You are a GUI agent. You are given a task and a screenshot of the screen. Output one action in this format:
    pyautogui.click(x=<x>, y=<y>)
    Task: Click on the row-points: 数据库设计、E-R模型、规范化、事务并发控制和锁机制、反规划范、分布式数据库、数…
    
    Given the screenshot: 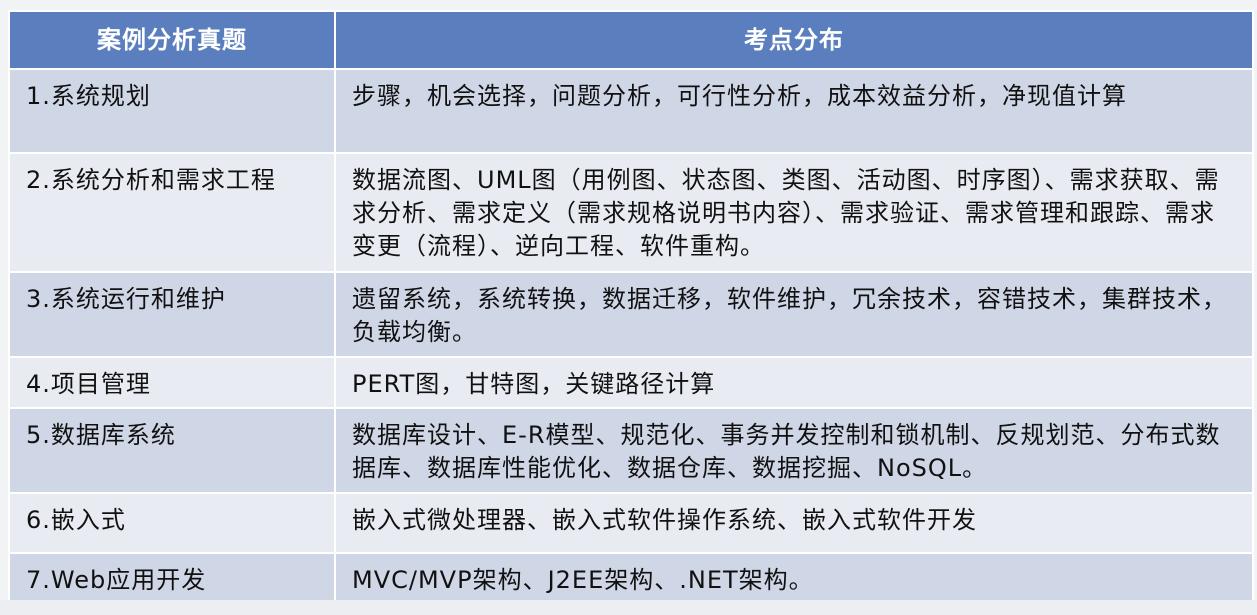 What is the action you would take?
    pyautogui.click(x=794, y=450)
    